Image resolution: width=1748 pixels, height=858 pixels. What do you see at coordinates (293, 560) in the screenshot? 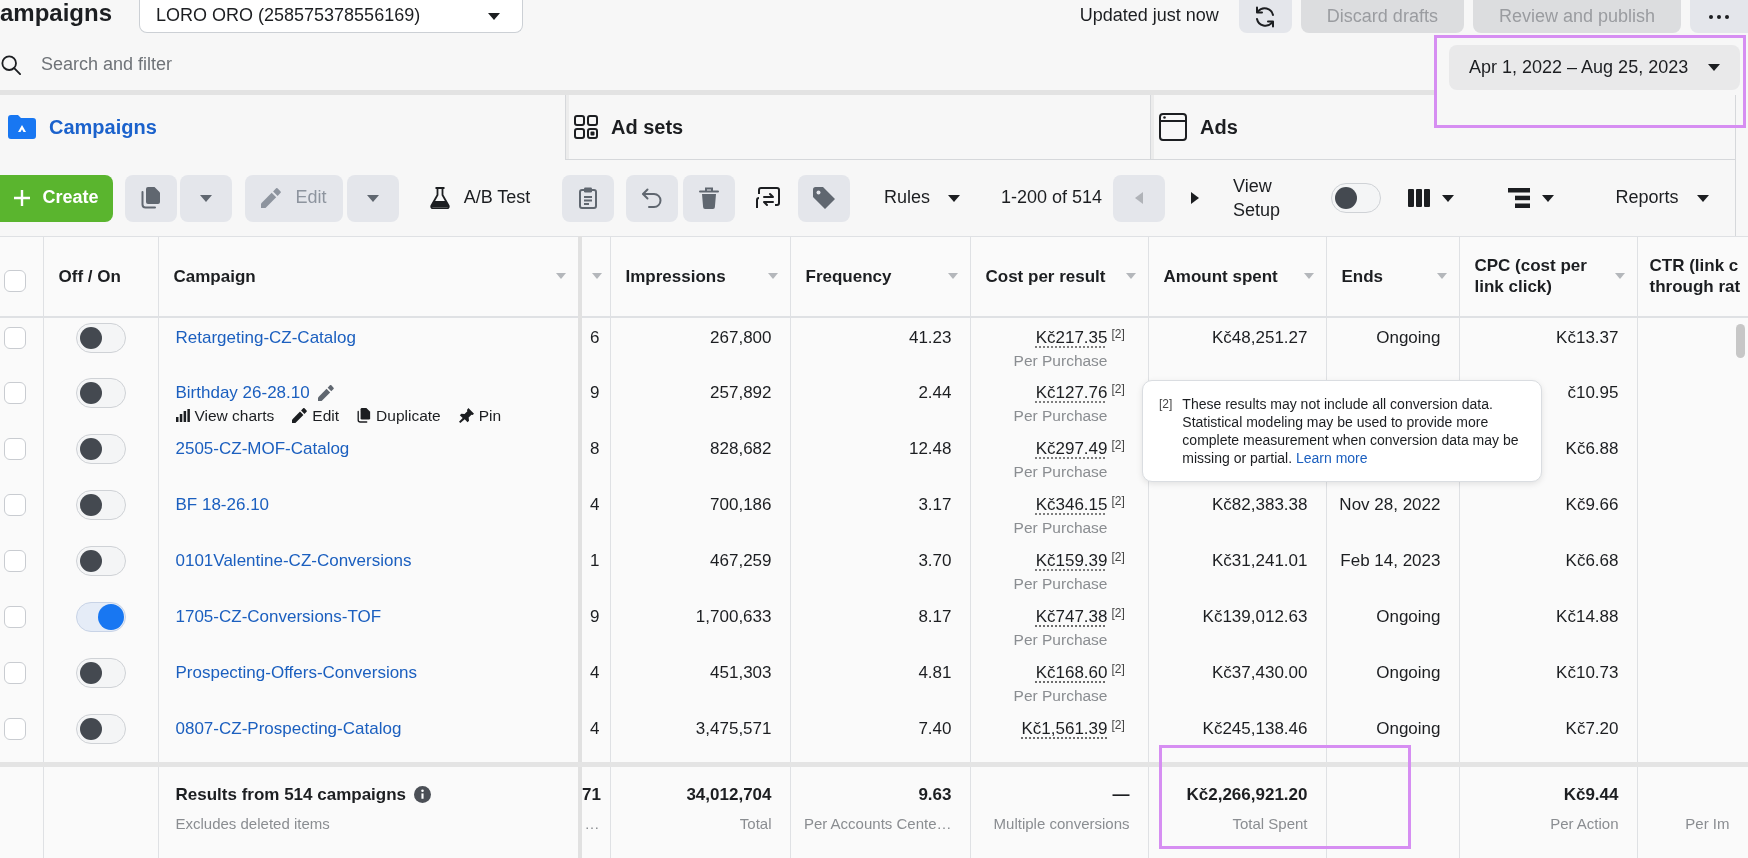
I see `campaign-link: 0101Valentine-CZ-Conversions` at bounding box center [293, 560].